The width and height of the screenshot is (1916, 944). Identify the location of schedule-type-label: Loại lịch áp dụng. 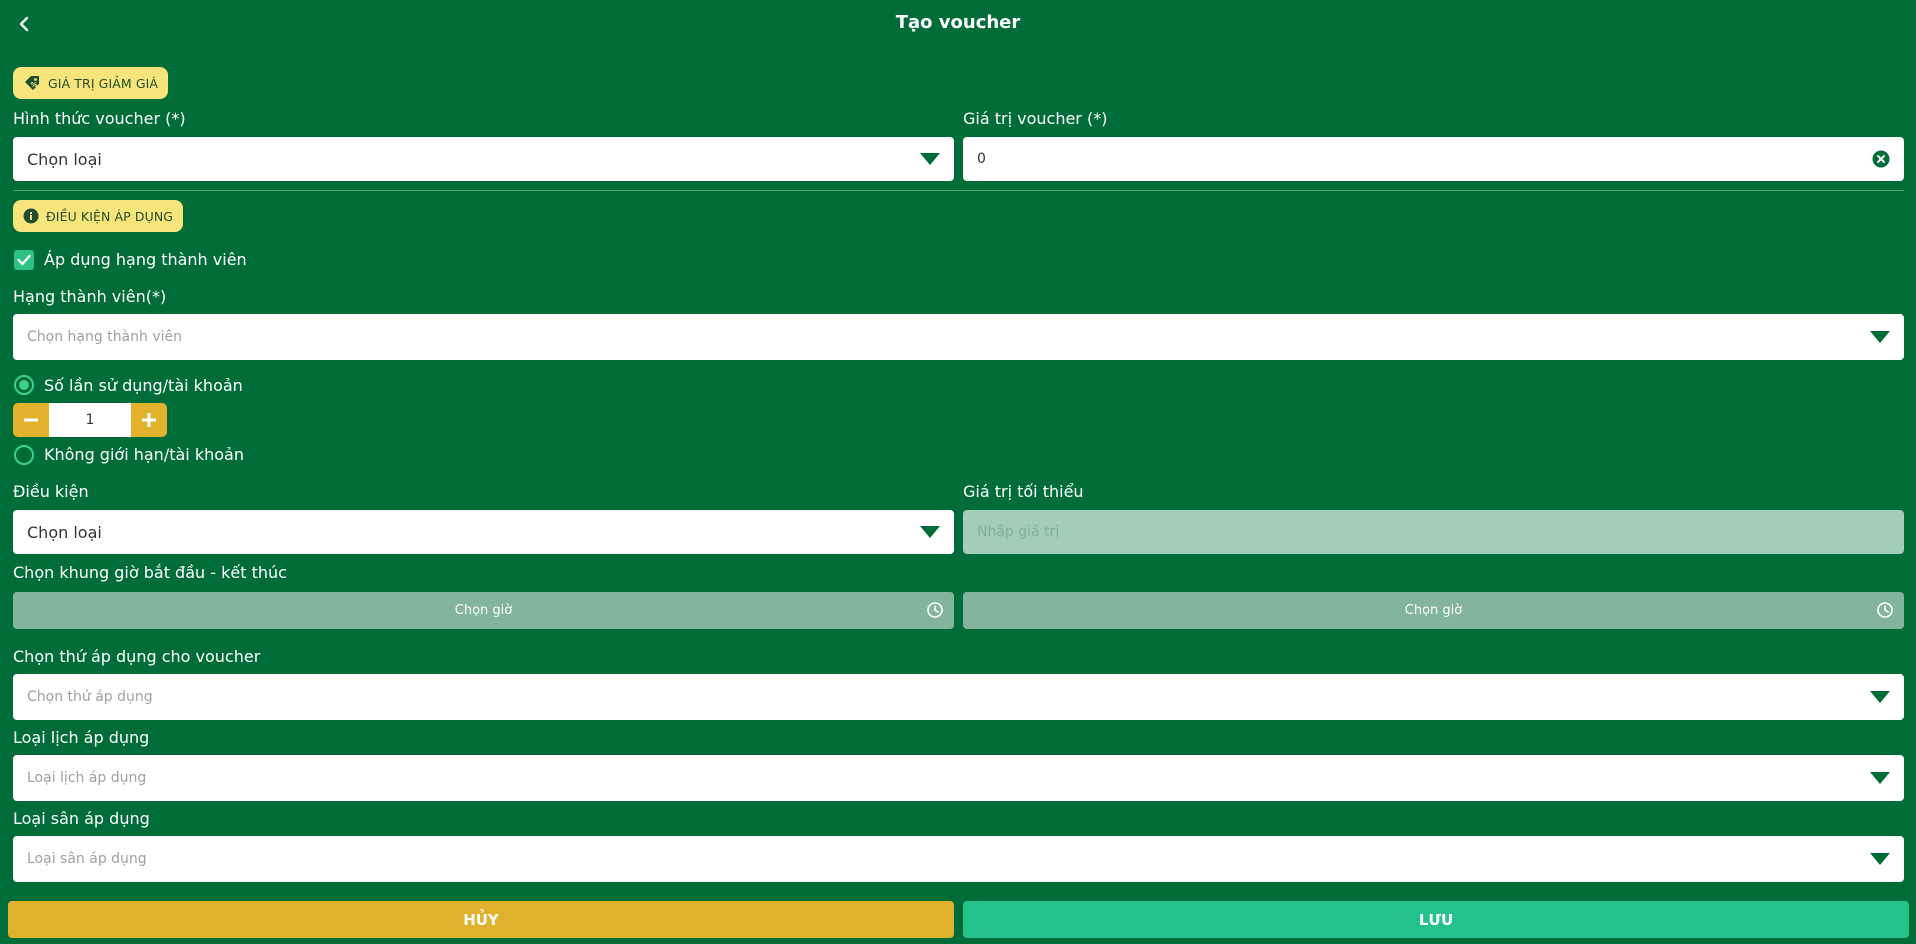
(81, 737).